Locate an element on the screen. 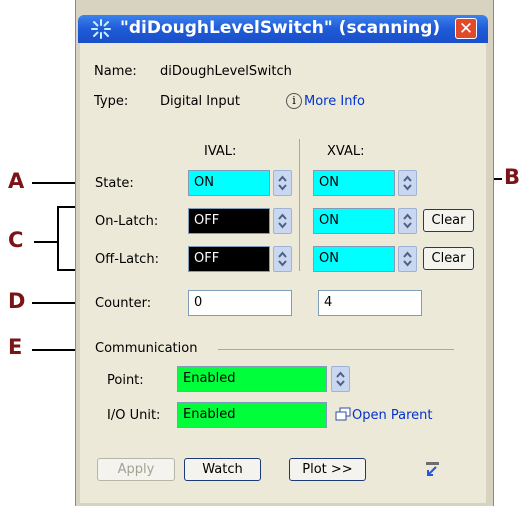  callout-c-bracket is located at coordinates (58, 238).